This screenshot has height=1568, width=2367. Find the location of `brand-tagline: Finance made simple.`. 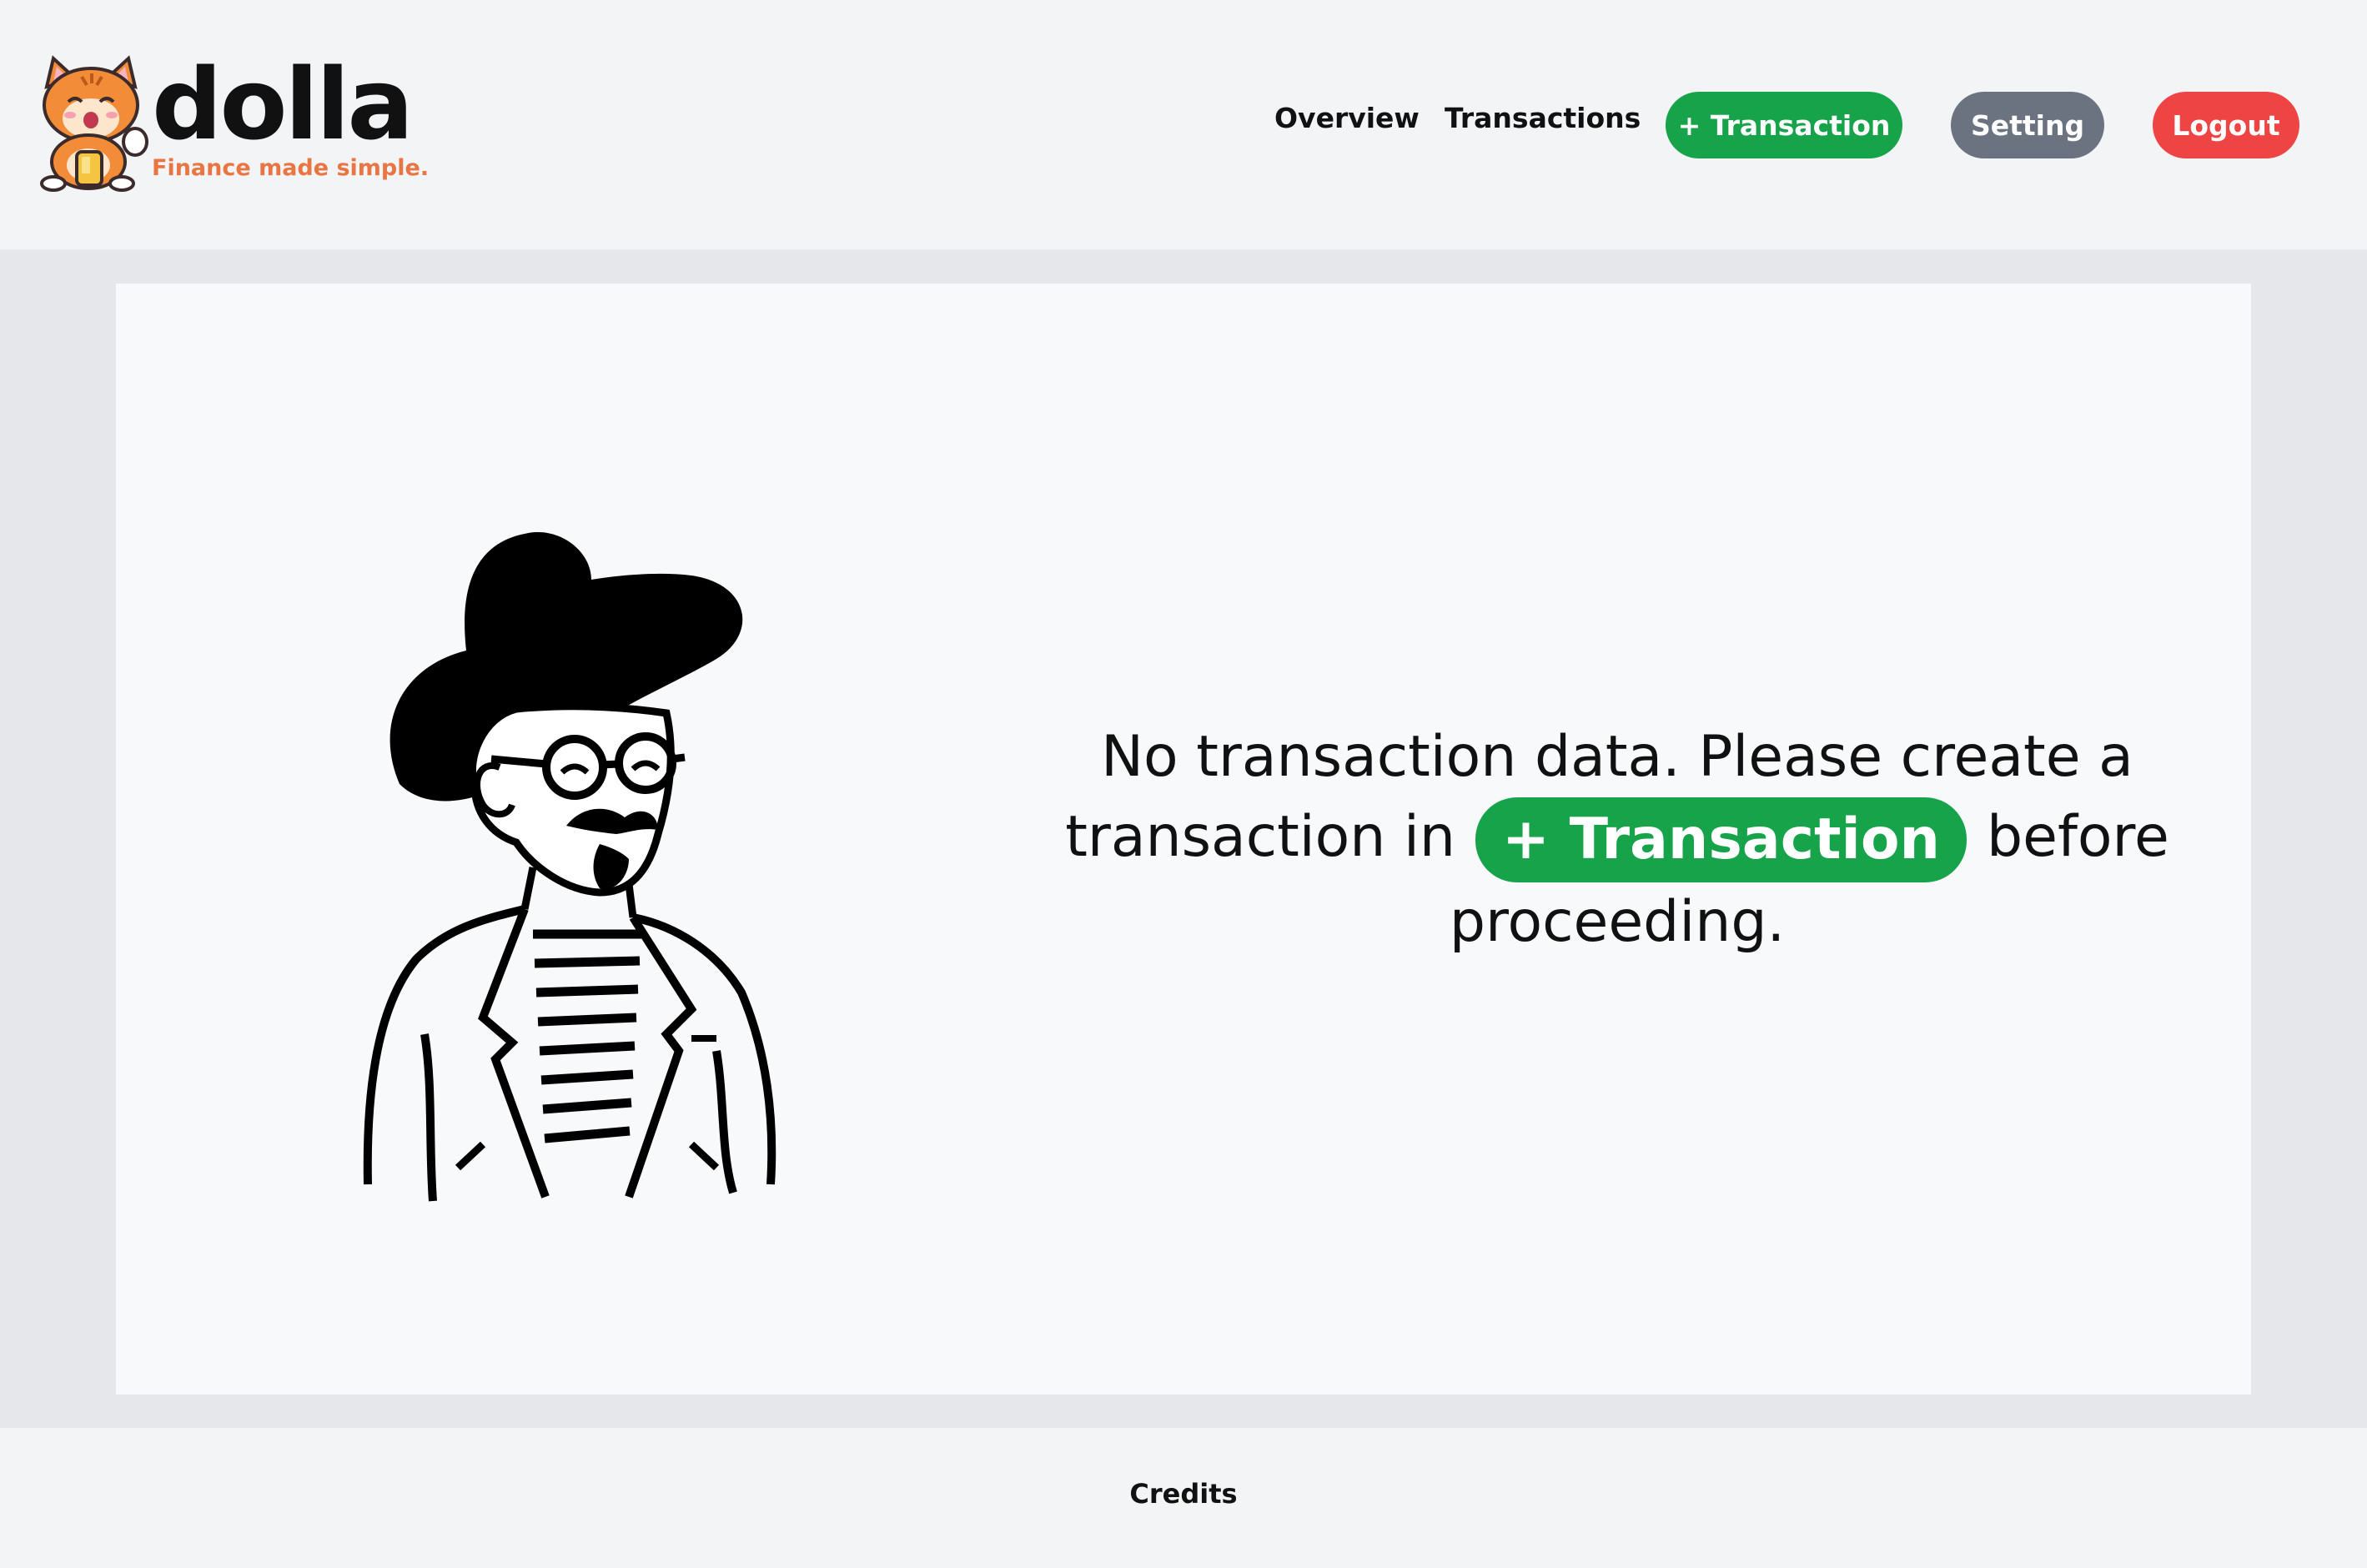

brand-tagline: Finance made simple. is located at coordinates (291, 168).